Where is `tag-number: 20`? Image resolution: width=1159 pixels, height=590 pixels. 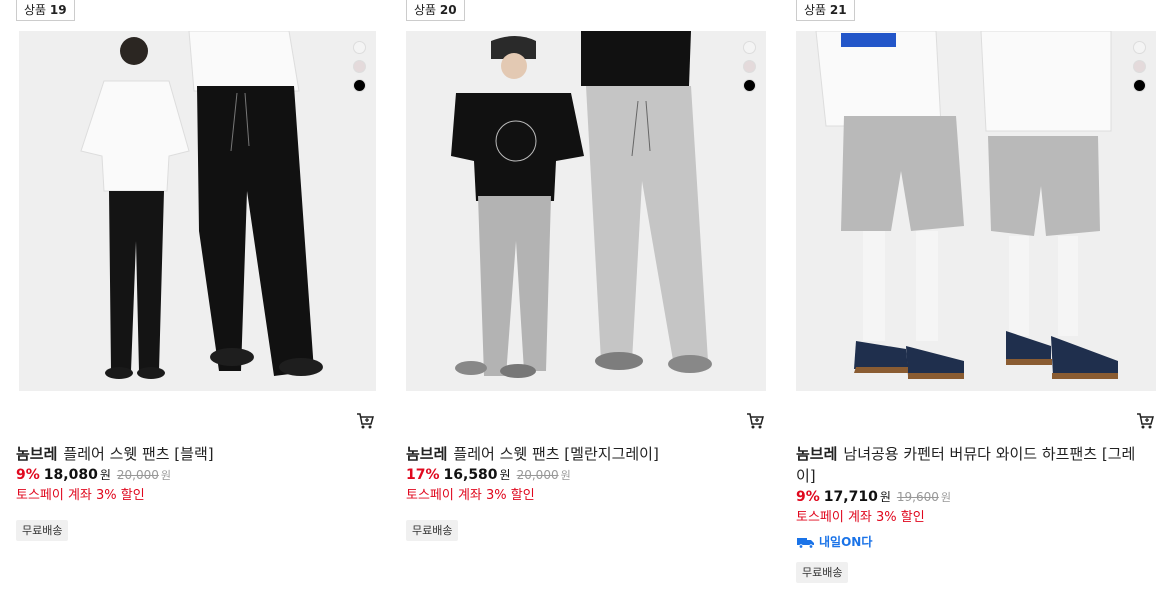 tag-number: 20 is located at coordinates (448, 10).